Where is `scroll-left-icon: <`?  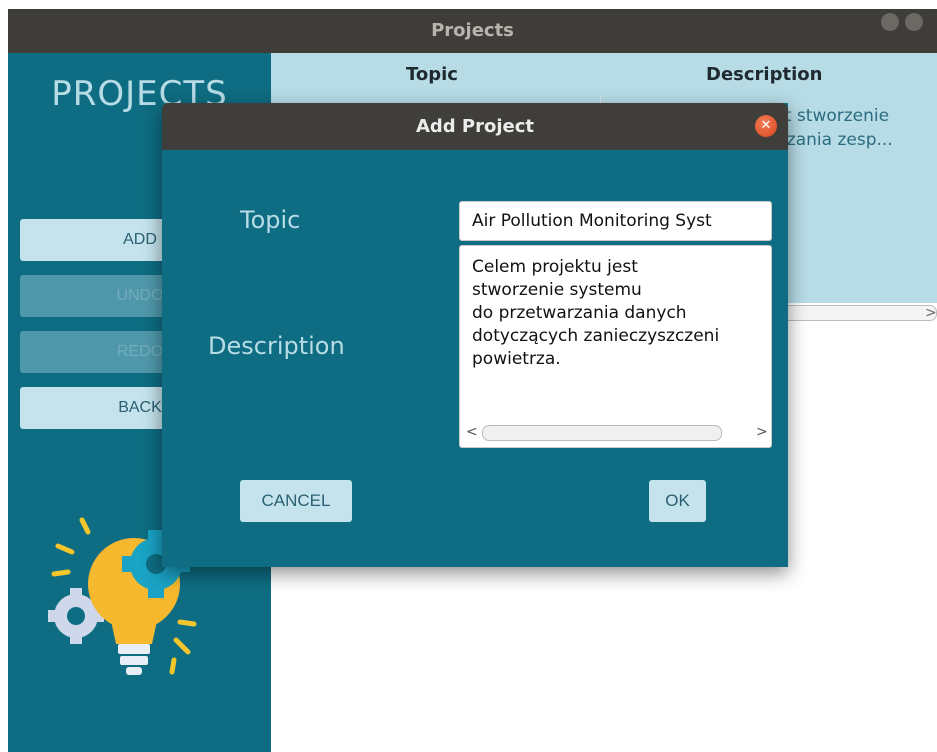 scroll-left-icon: < is located at coordinates (472, 432).